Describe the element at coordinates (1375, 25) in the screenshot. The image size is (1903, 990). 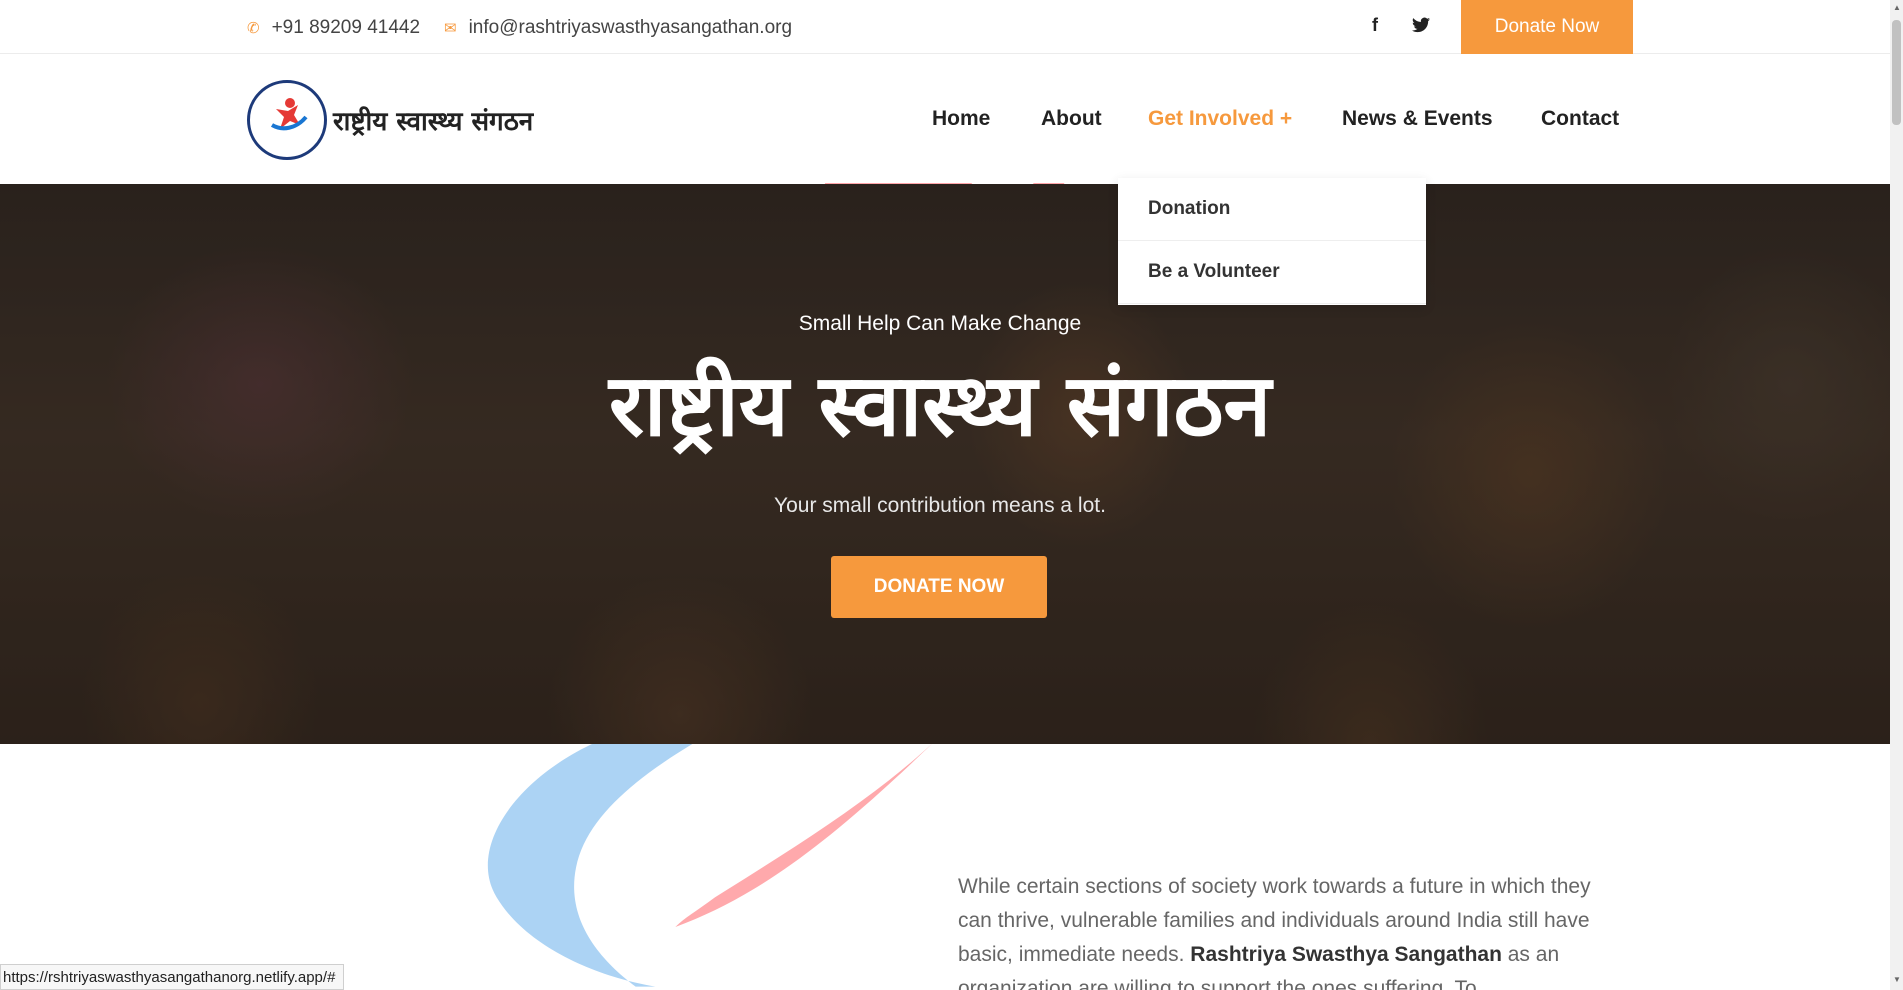
I see `facebook-icon: f` at that location.